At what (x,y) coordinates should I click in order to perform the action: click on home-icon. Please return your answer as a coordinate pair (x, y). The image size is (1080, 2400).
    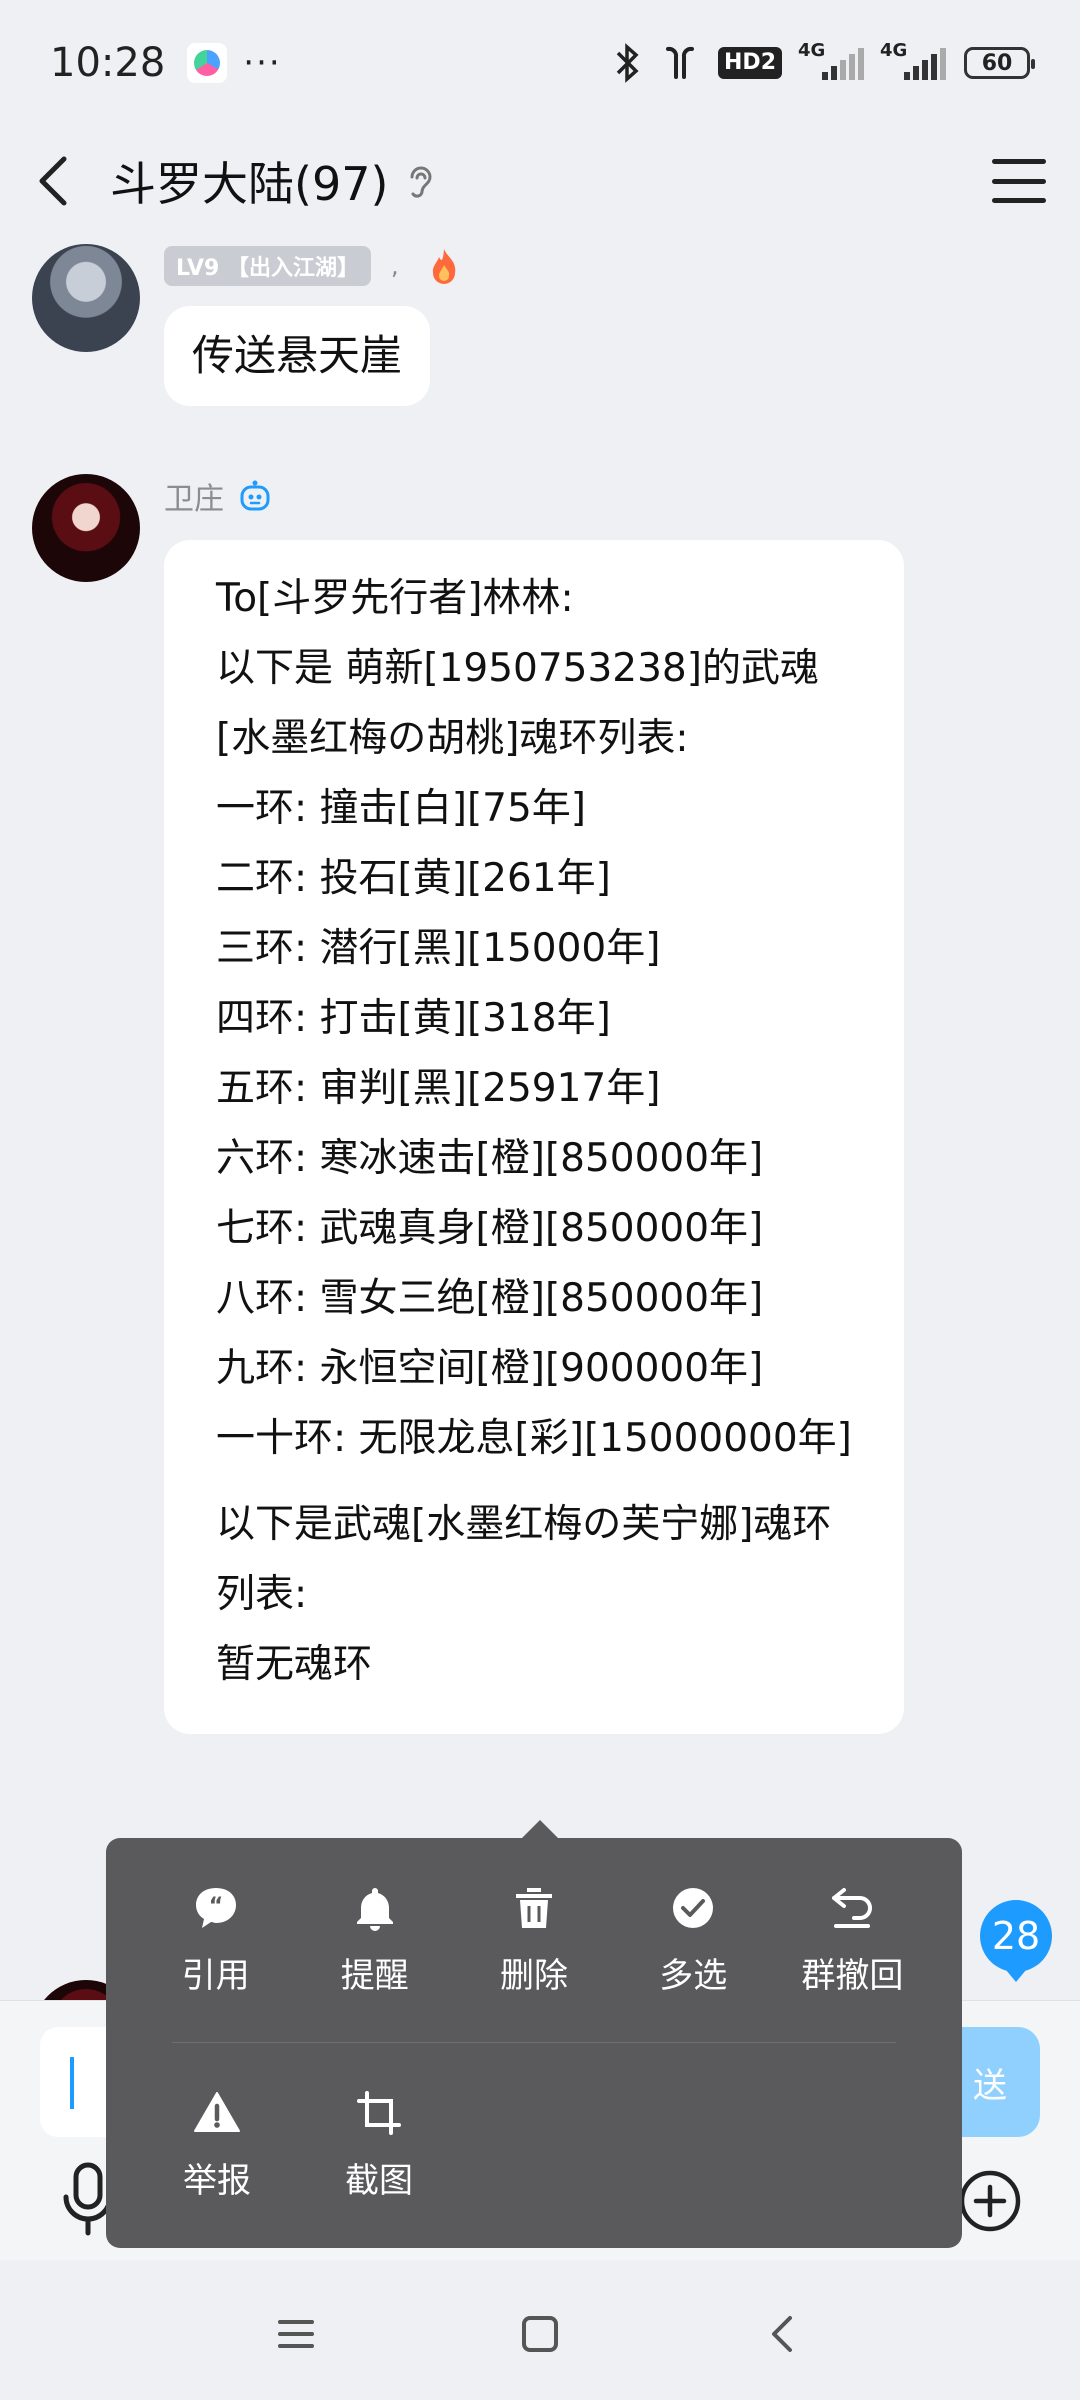
    Looking at the image, I should click on (540, 2334).